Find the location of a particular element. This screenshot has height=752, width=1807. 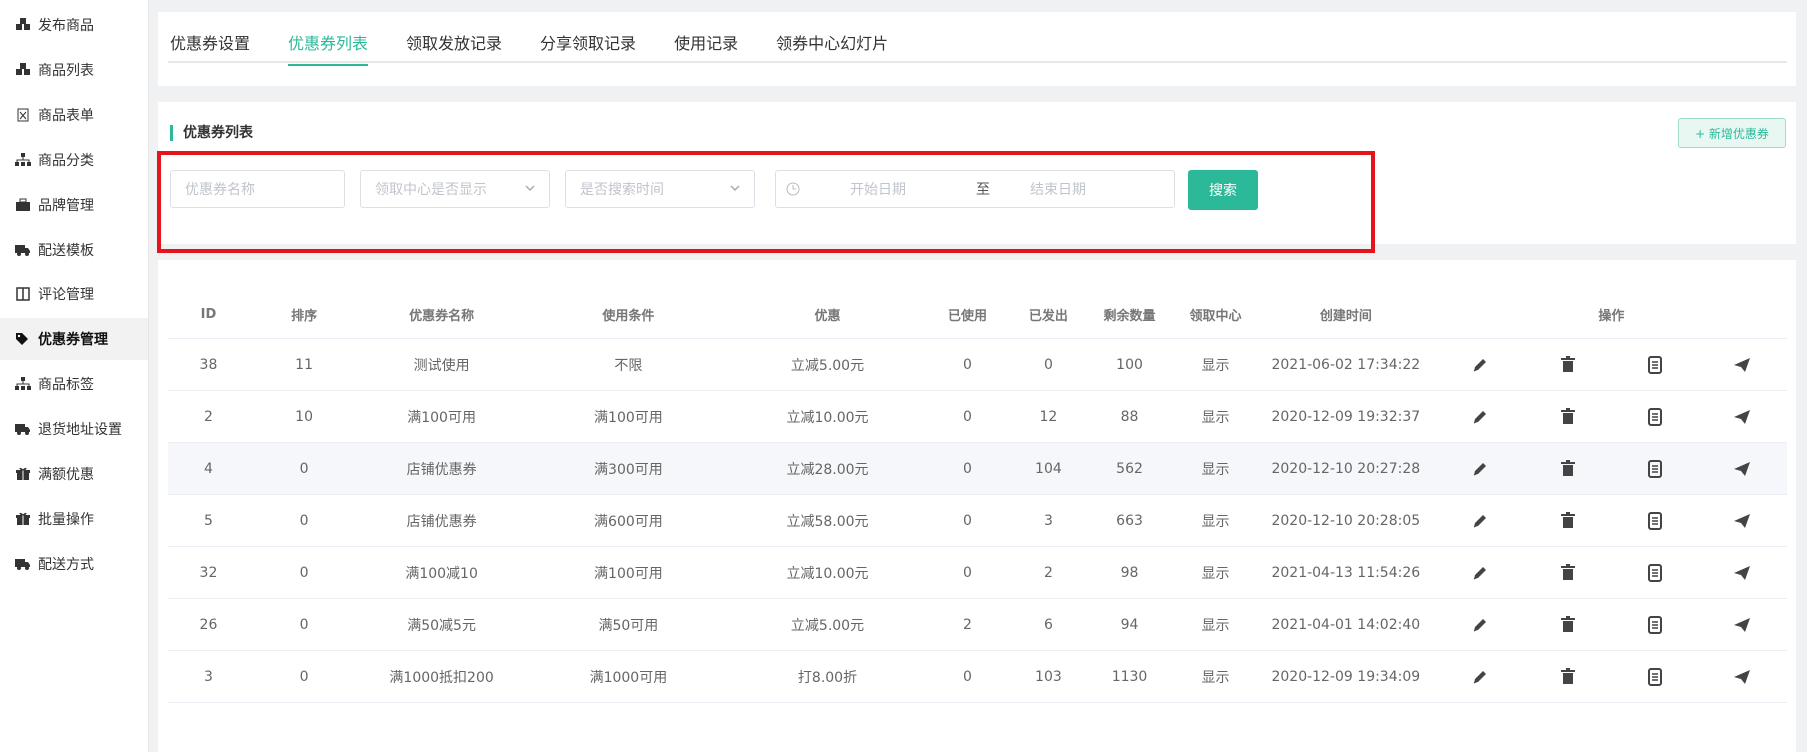

sidebar-item: 退货地址设置 is located at coordinates (74, 429).